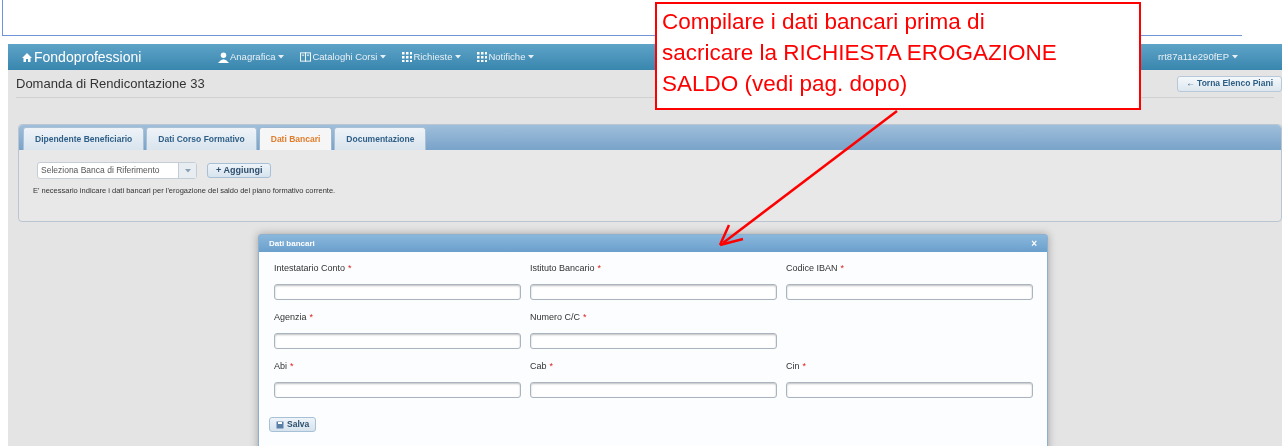  I want to click on home-icon, so click(27, 57).